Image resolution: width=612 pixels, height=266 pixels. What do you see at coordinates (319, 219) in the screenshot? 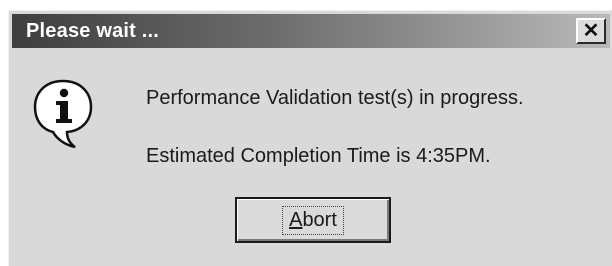
I see `abort-label-rest: bort` at bounding box center [319, 219].